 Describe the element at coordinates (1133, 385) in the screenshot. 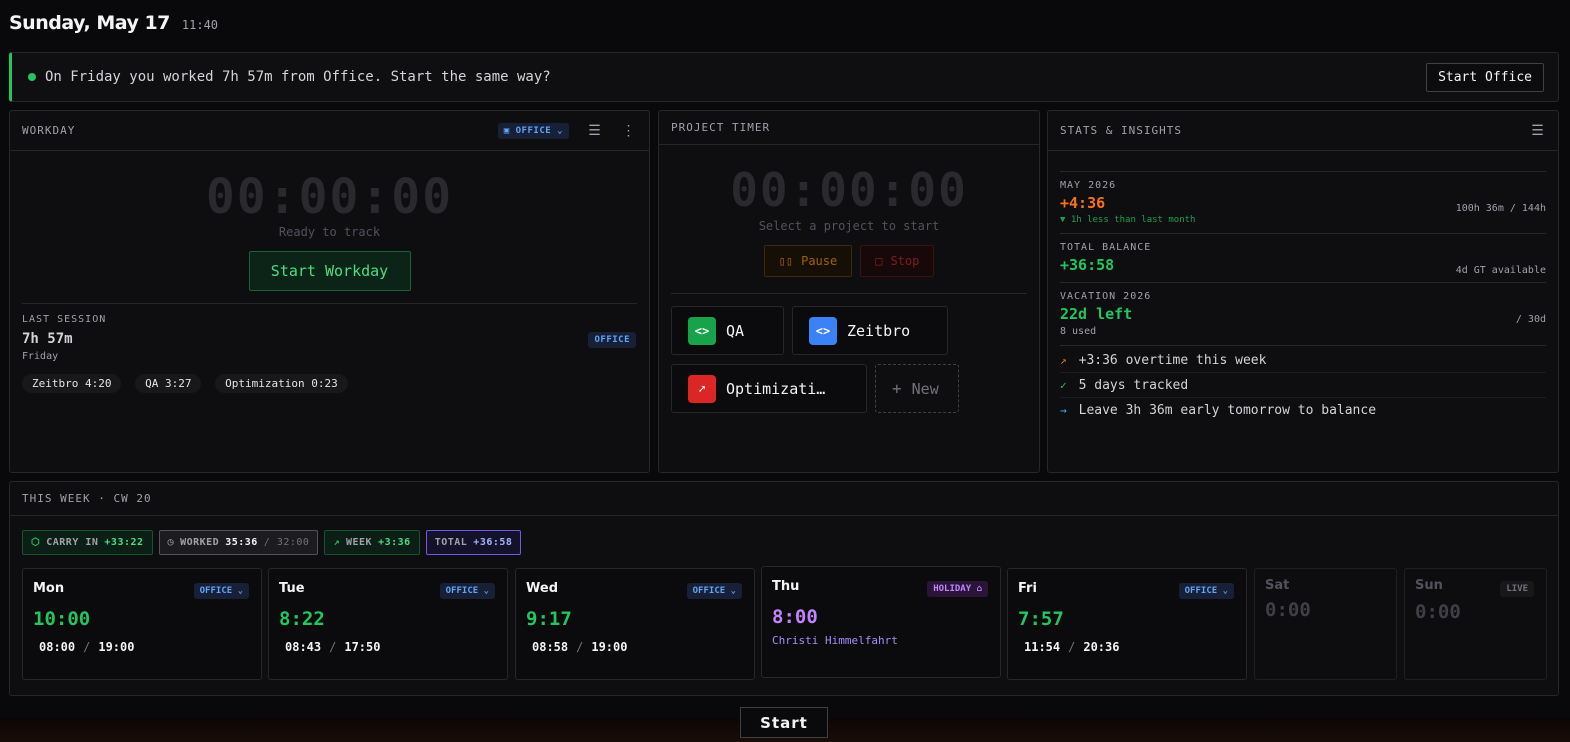

I see `insight-text: 5 days tracked` at that location.